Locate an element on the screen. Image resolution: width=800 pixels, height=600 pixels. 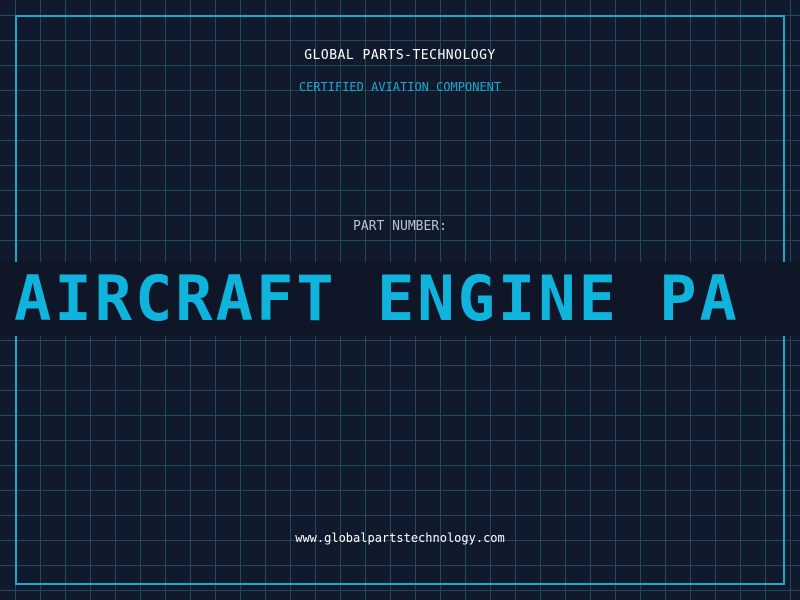
part-number-banner: AIRCRAFT ENGINE PA is located at coordinates (400, 299).